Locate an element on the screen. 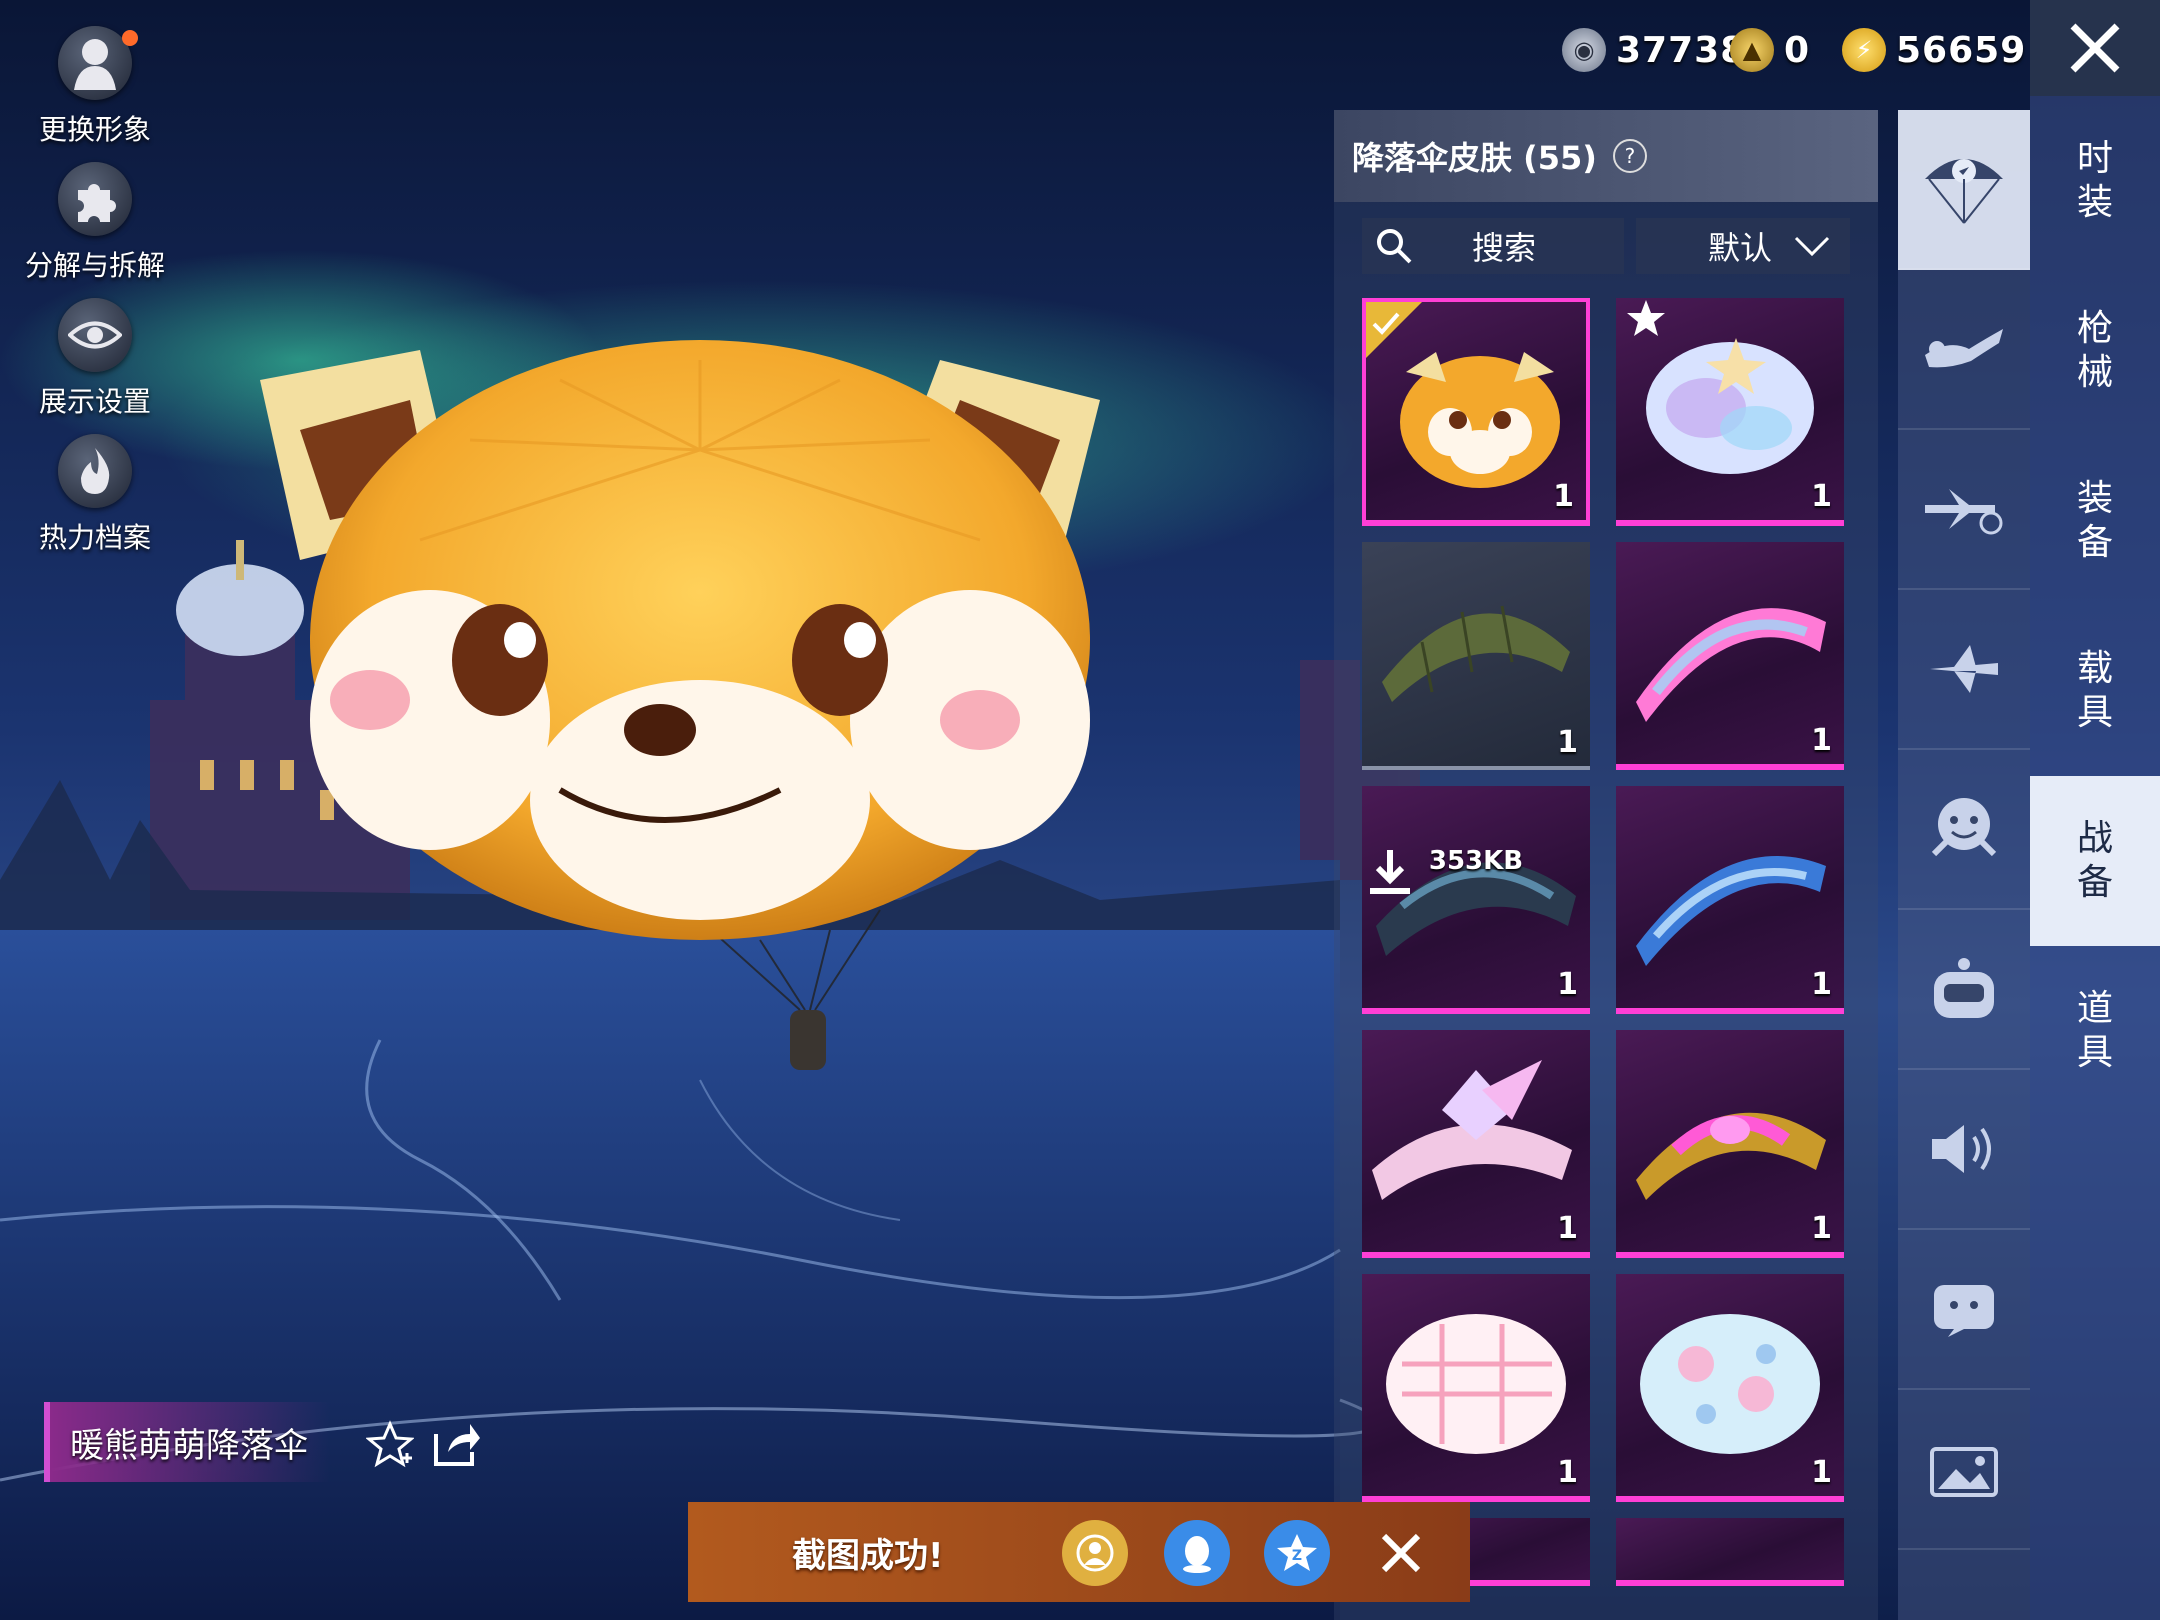 Image resolution: width=2160 pixels, height=1620 pixels. tab-gallery is located at coordinates (1964, 1470).